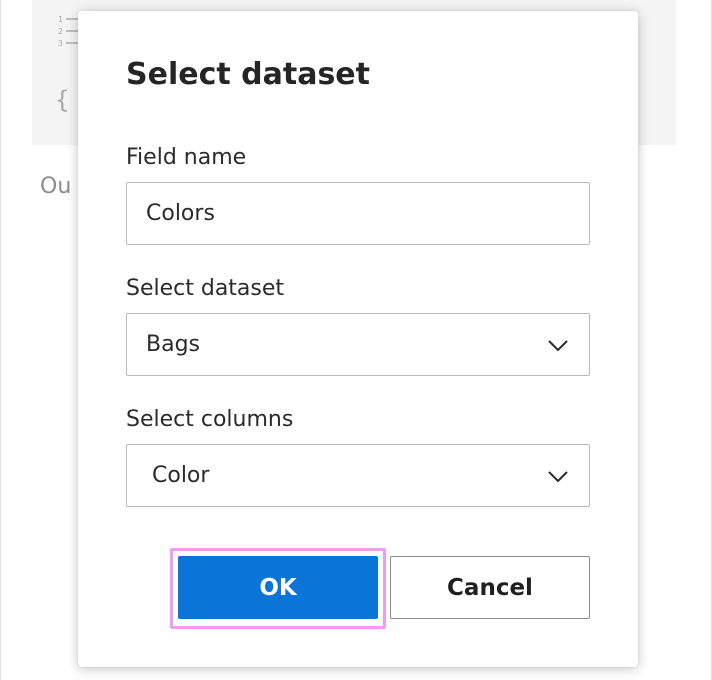 Image resolution: width=712 pixels, height=680 pixels. I want to click on dataset-select-value: Bags, so click(173, 344).